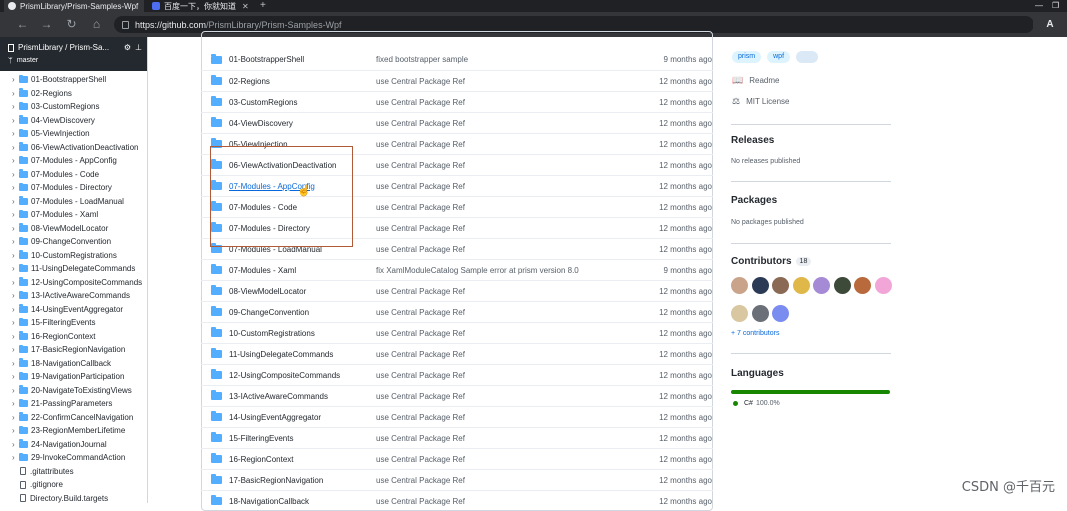  I want to click on tree-folder-item: ›10-CustomRegistrations, so click(73, 256).